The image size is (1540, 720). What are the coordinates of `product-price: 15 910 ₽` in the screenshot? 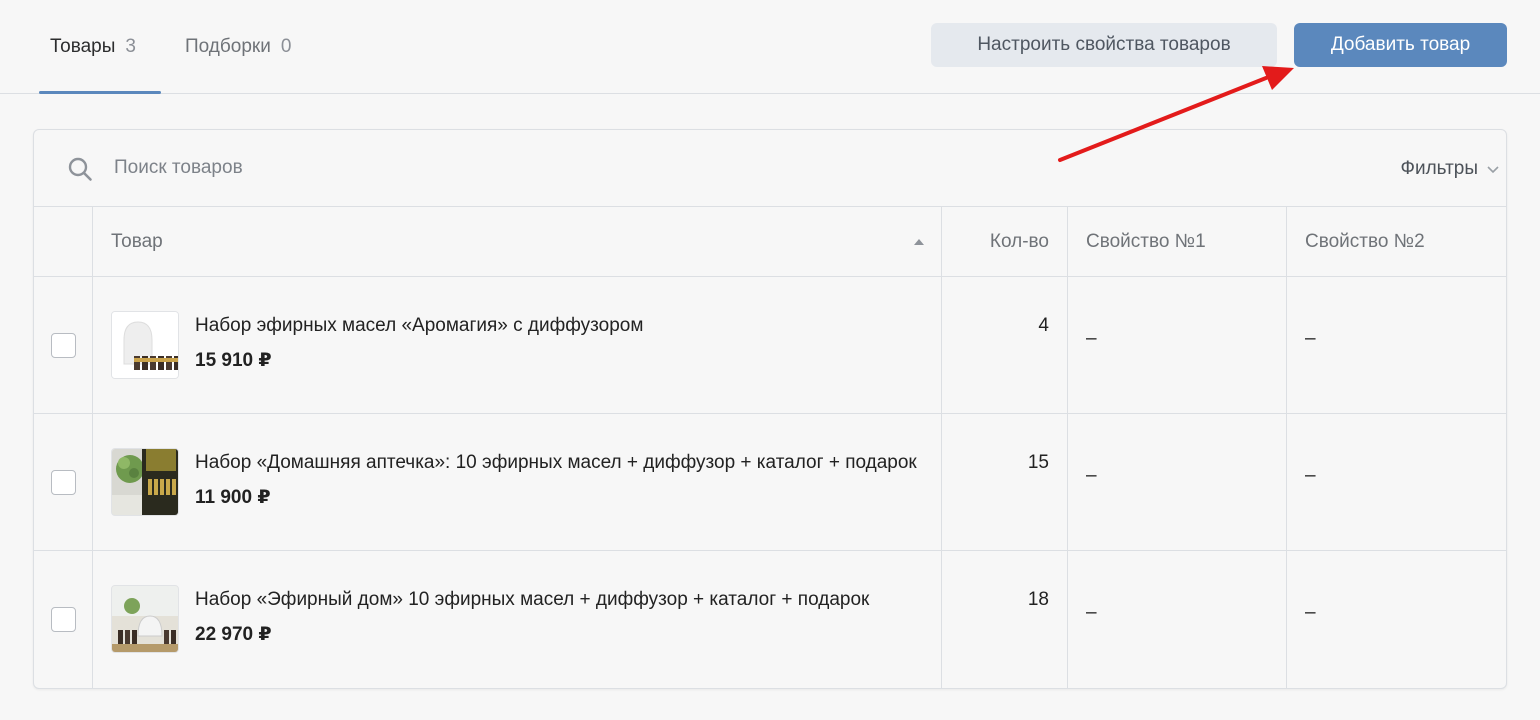 It's located at (233, 360).